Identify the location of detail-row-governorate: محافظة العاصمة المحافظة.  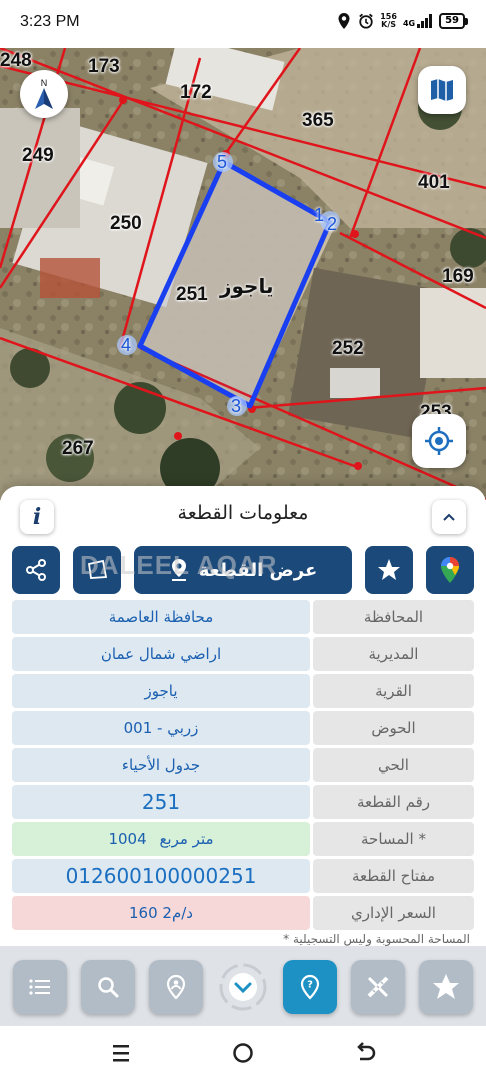
(243, 618).